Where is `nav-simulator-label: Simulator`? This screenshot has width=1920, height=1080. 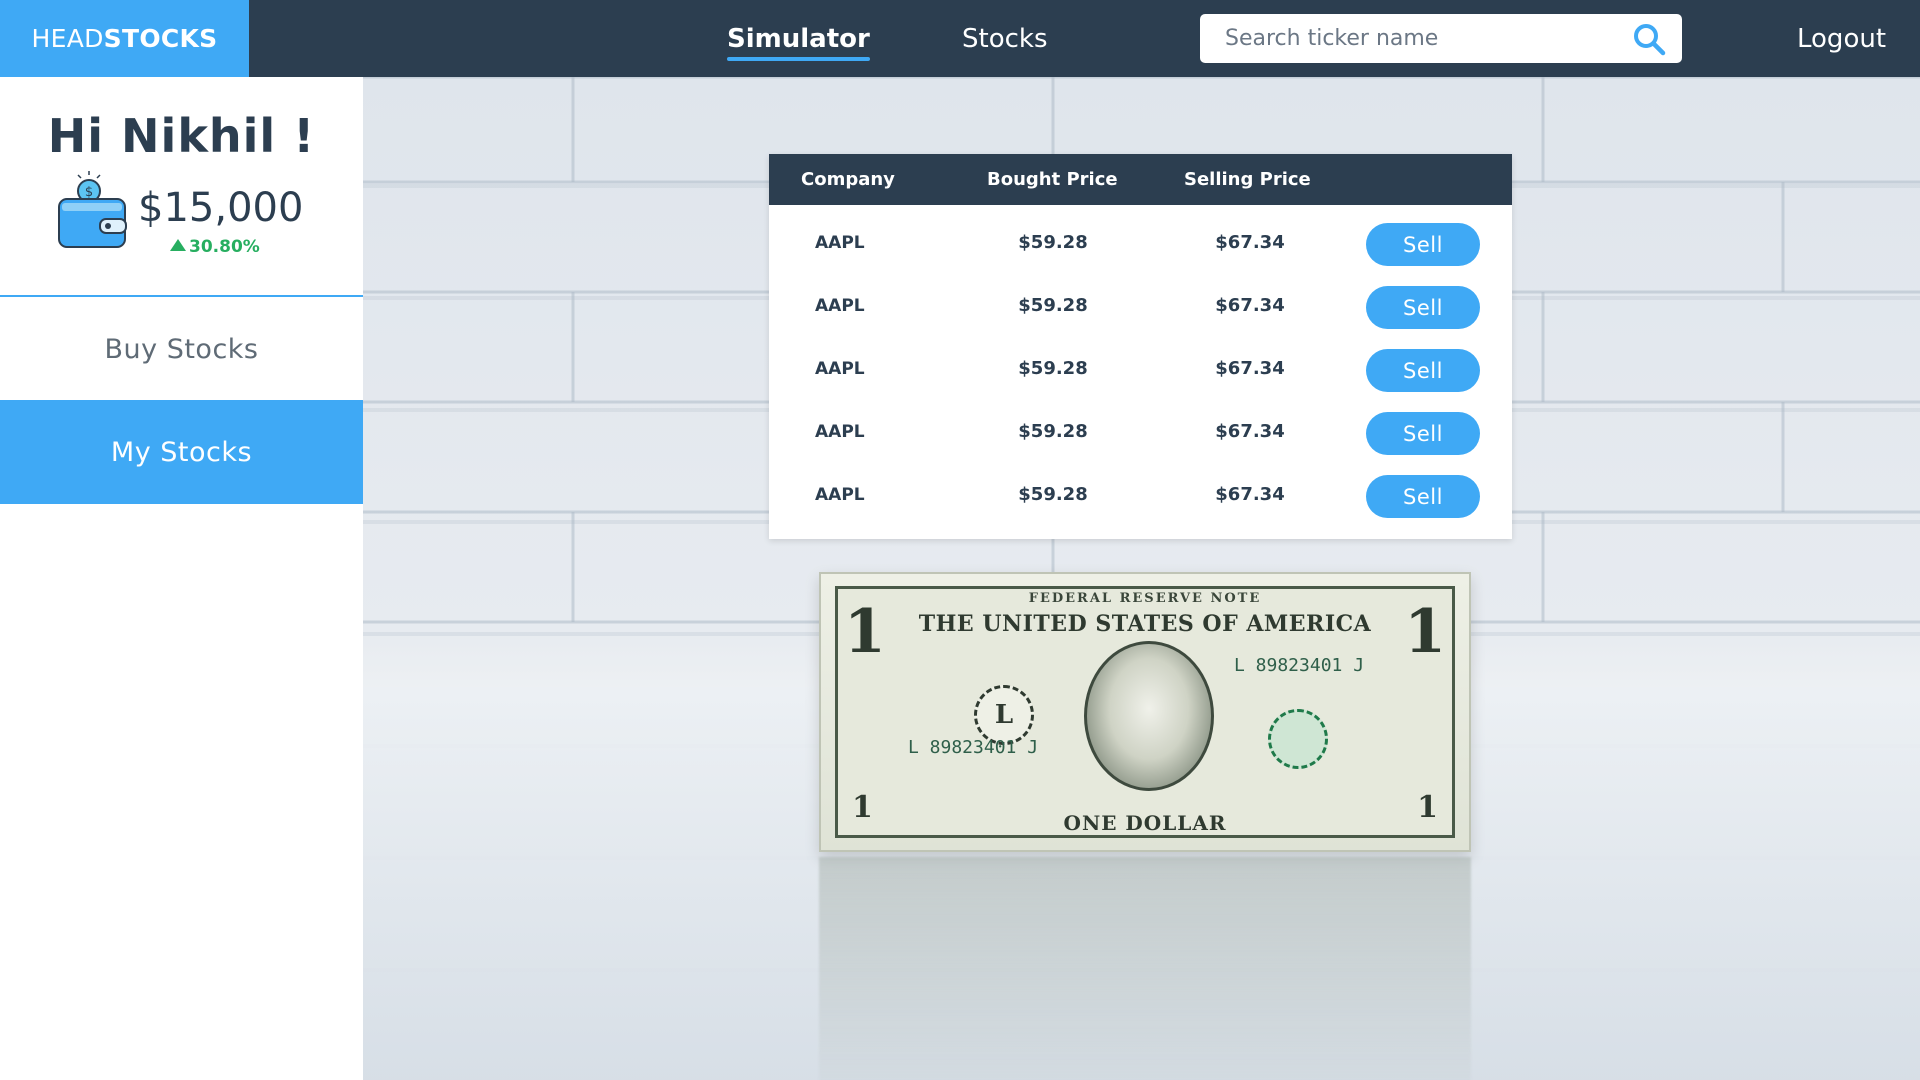 nav-simulator-label: Simulator is located at coordinates (798, 38).